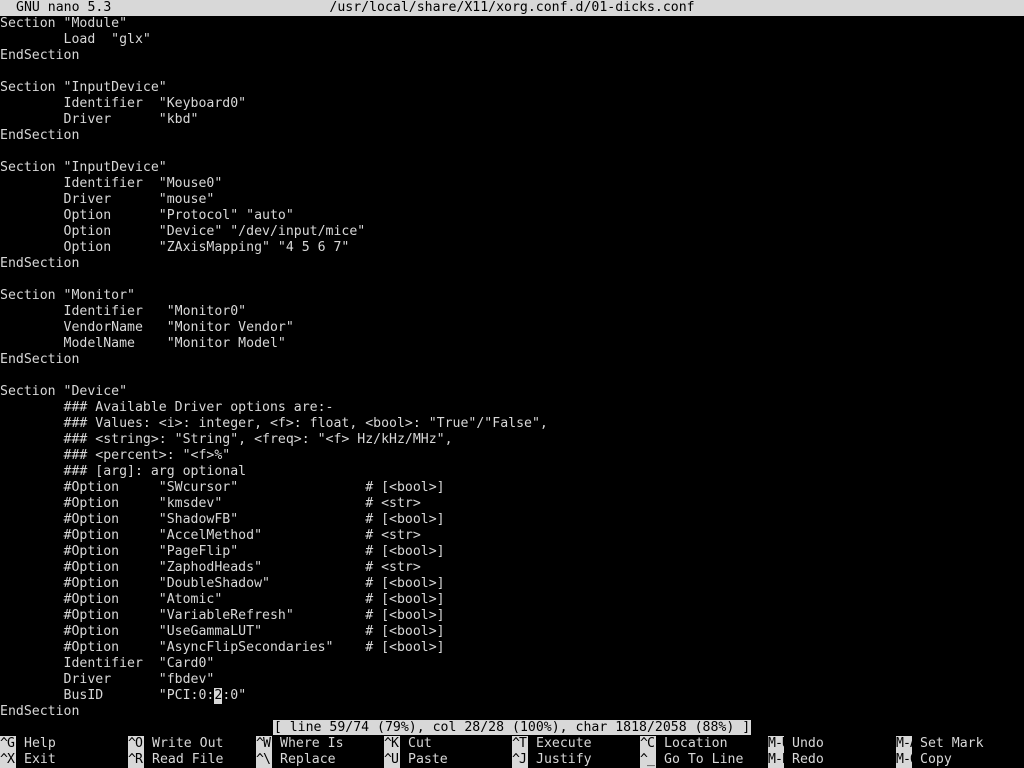 The image size is (1024, 768). I want to click on editor-line: Section "Module", so click(512, 24).